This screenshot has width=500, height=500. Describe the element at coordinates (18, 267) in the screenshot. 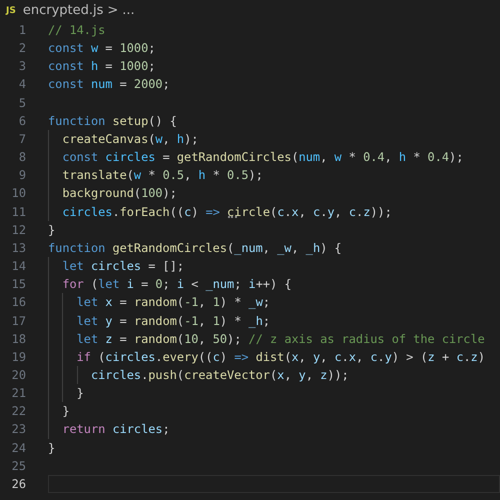

I see `line-number: 14` at that location.